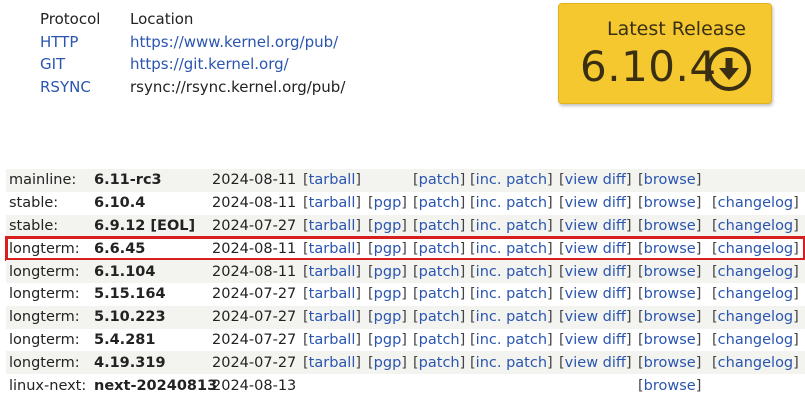 This screenshot has height=404, width=805. I want to click on latest-release-button: Latest Release 6.10.4, so click(665, 53).